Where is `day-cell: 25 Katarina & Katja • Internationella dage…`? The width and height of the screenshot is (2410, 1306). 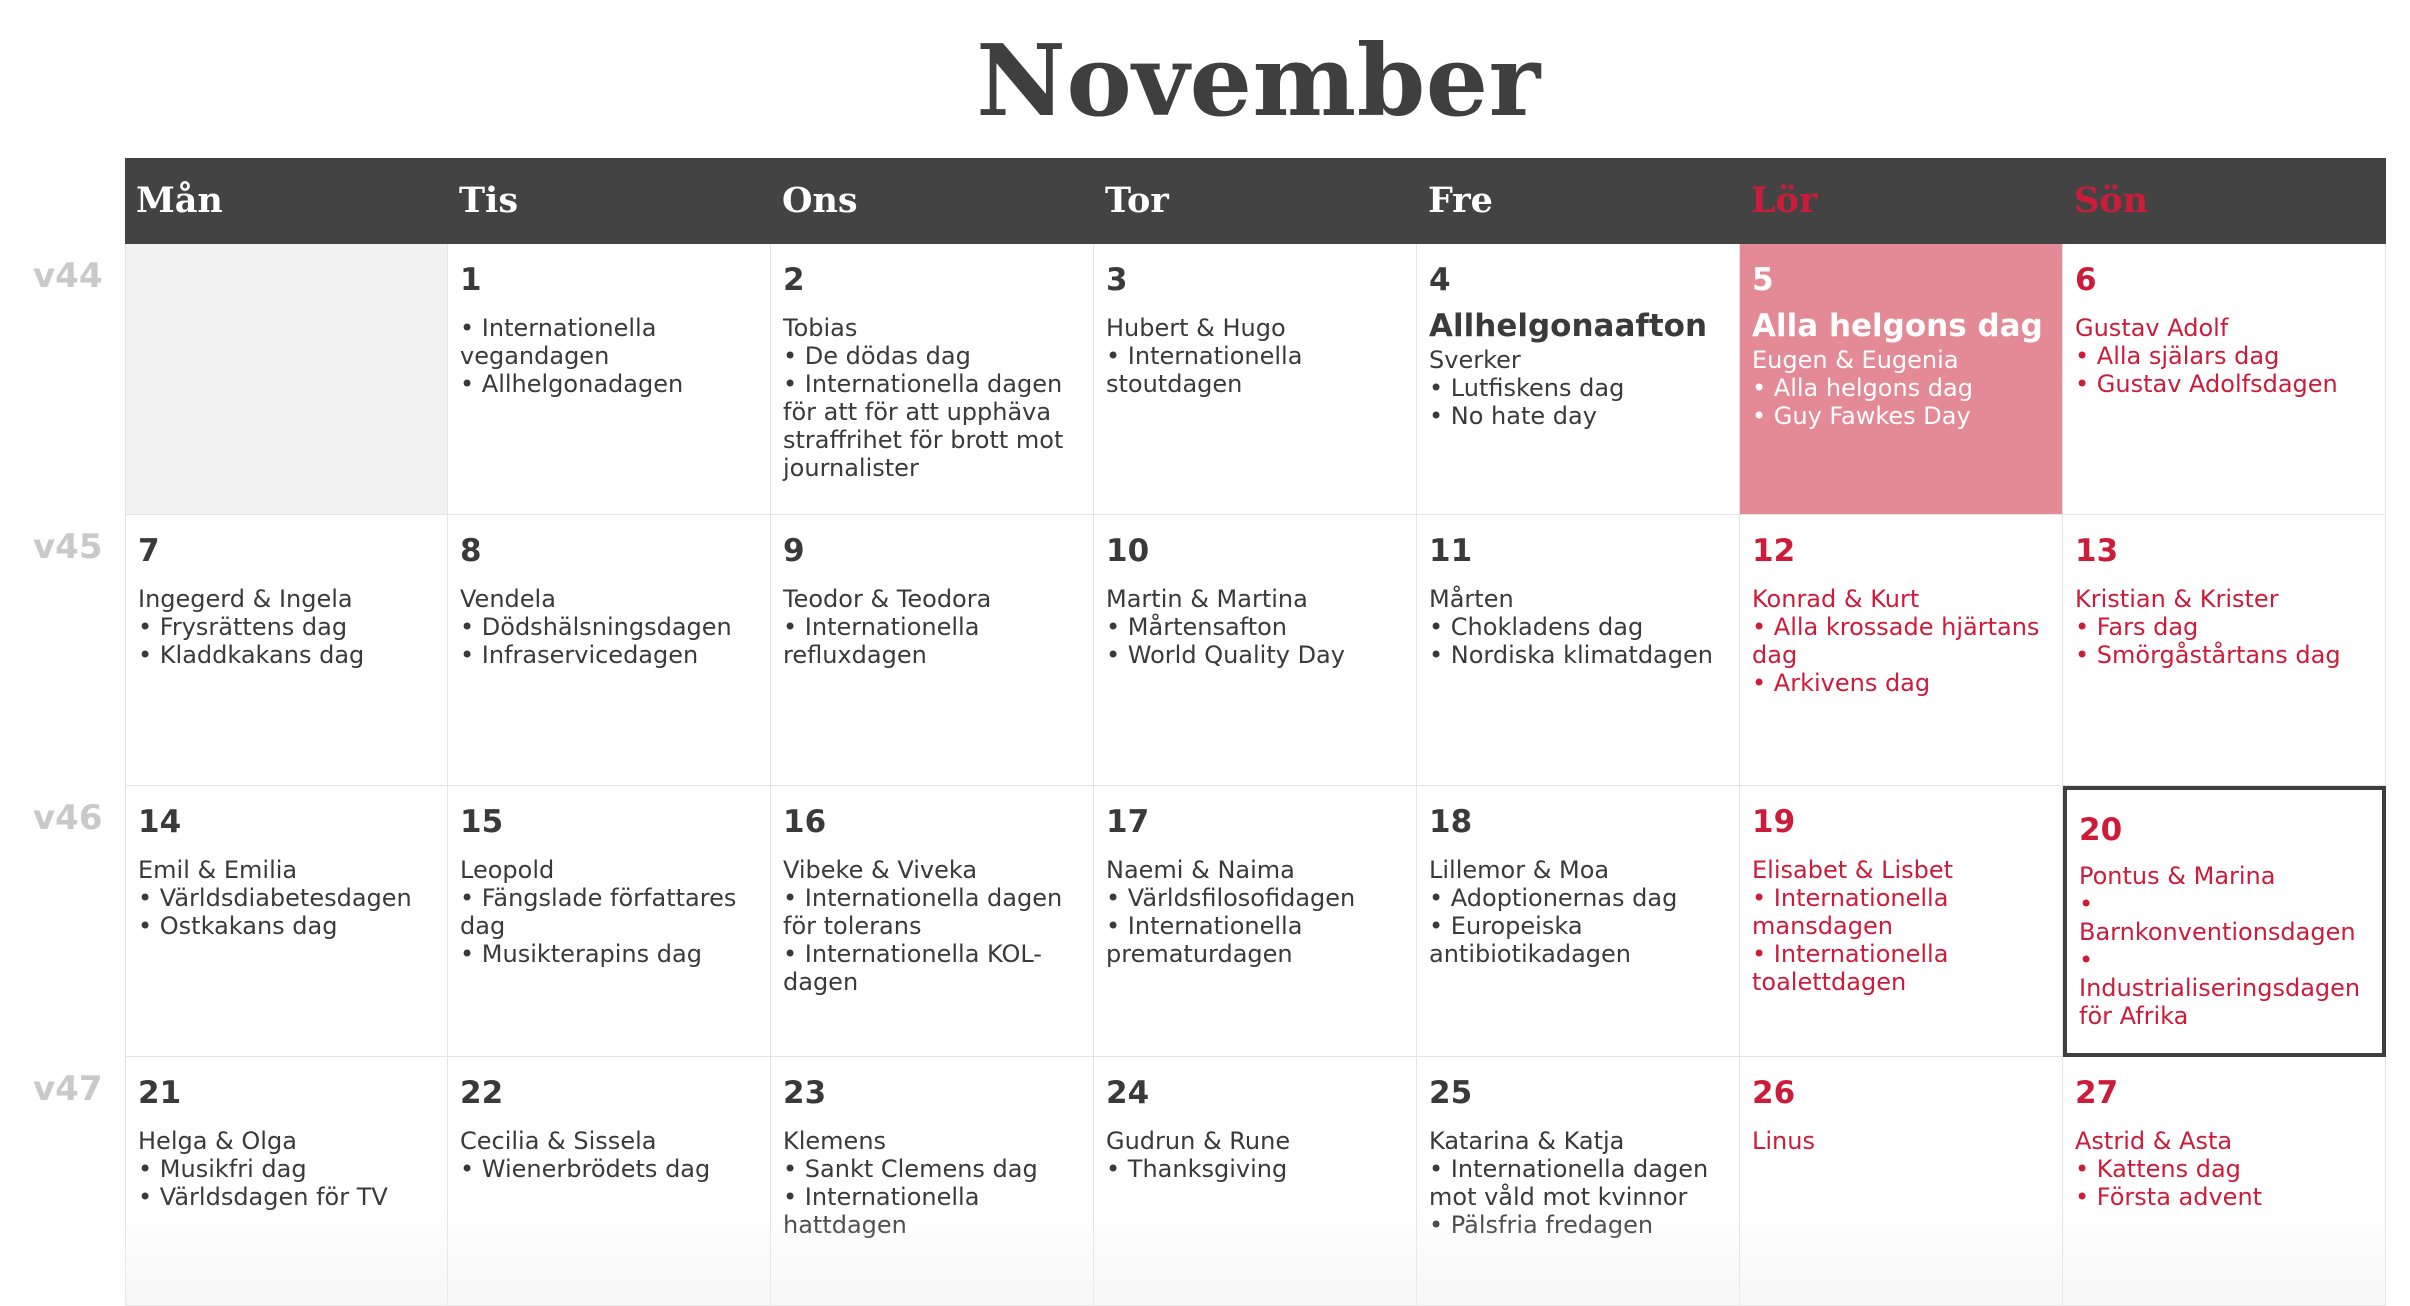 day-cell: 25 Katarina & Katja • Internationella dage… is located at coordinates (1578, 1181).